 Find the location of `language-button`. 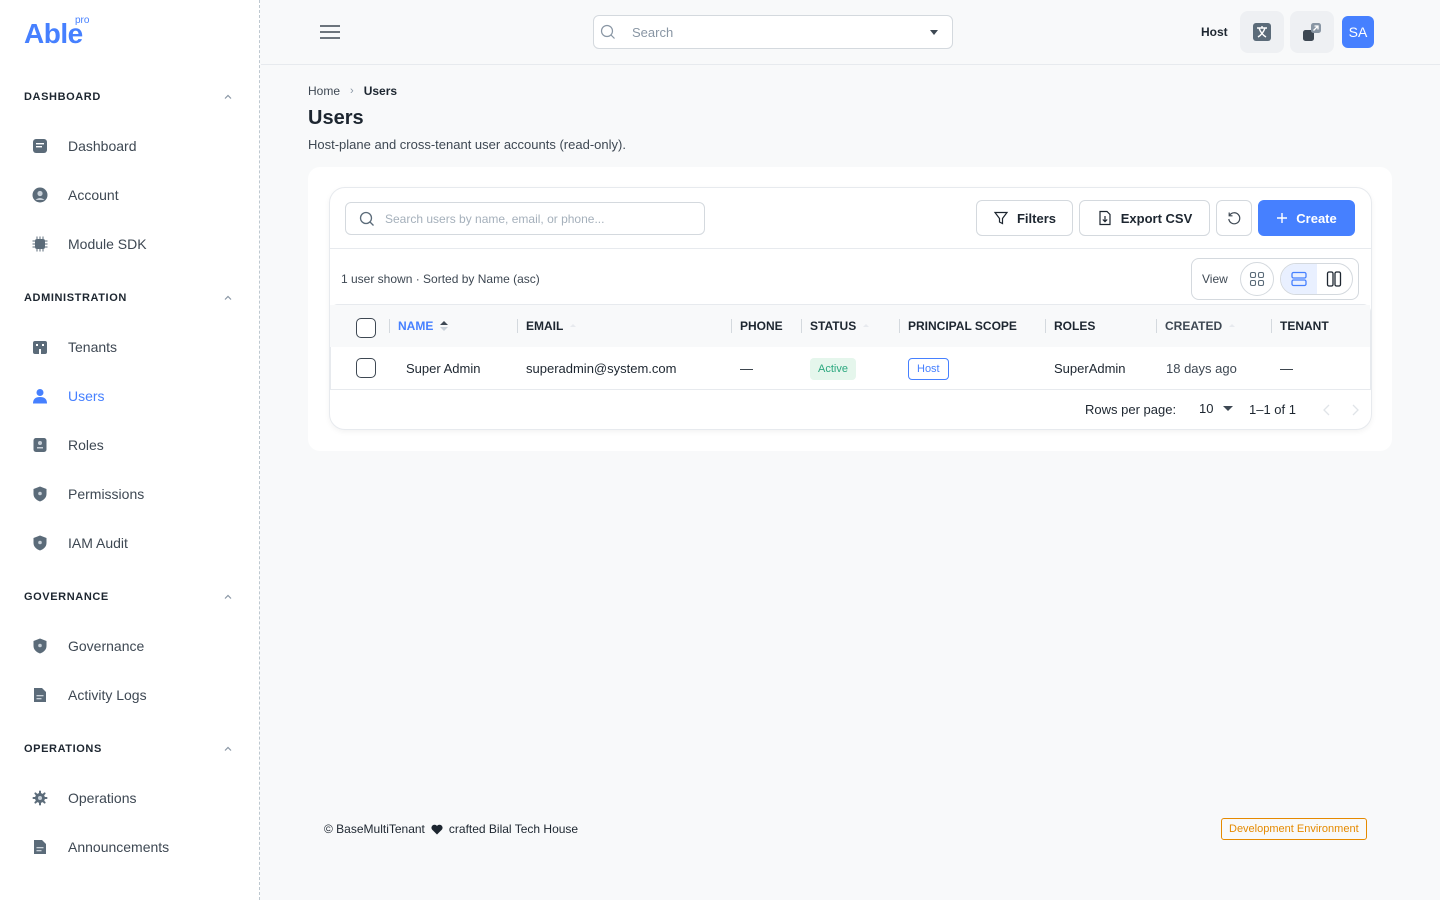

language-button is located at coordinates (1262, 32).